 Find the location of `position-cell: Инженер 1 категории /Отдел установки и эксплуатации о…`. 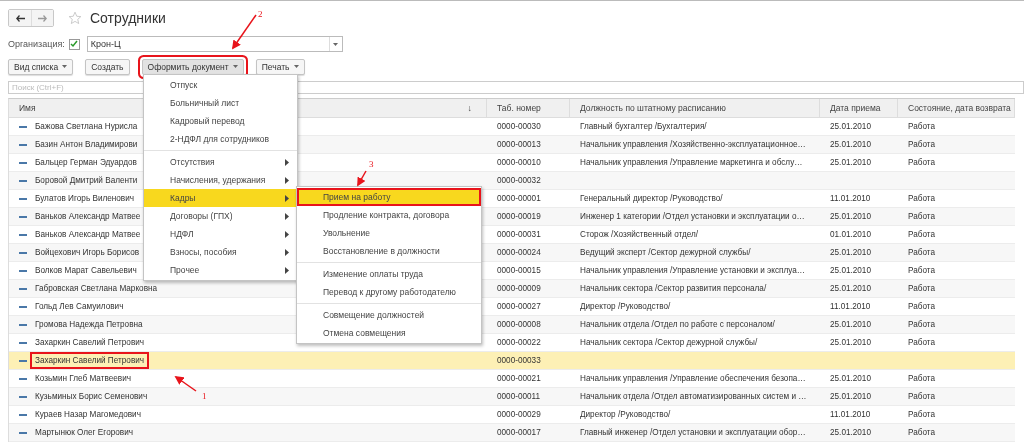

position-cell: Инженер 1 категории /Отдел установки и эксплуатации о… is located at coordinates (692, 216).